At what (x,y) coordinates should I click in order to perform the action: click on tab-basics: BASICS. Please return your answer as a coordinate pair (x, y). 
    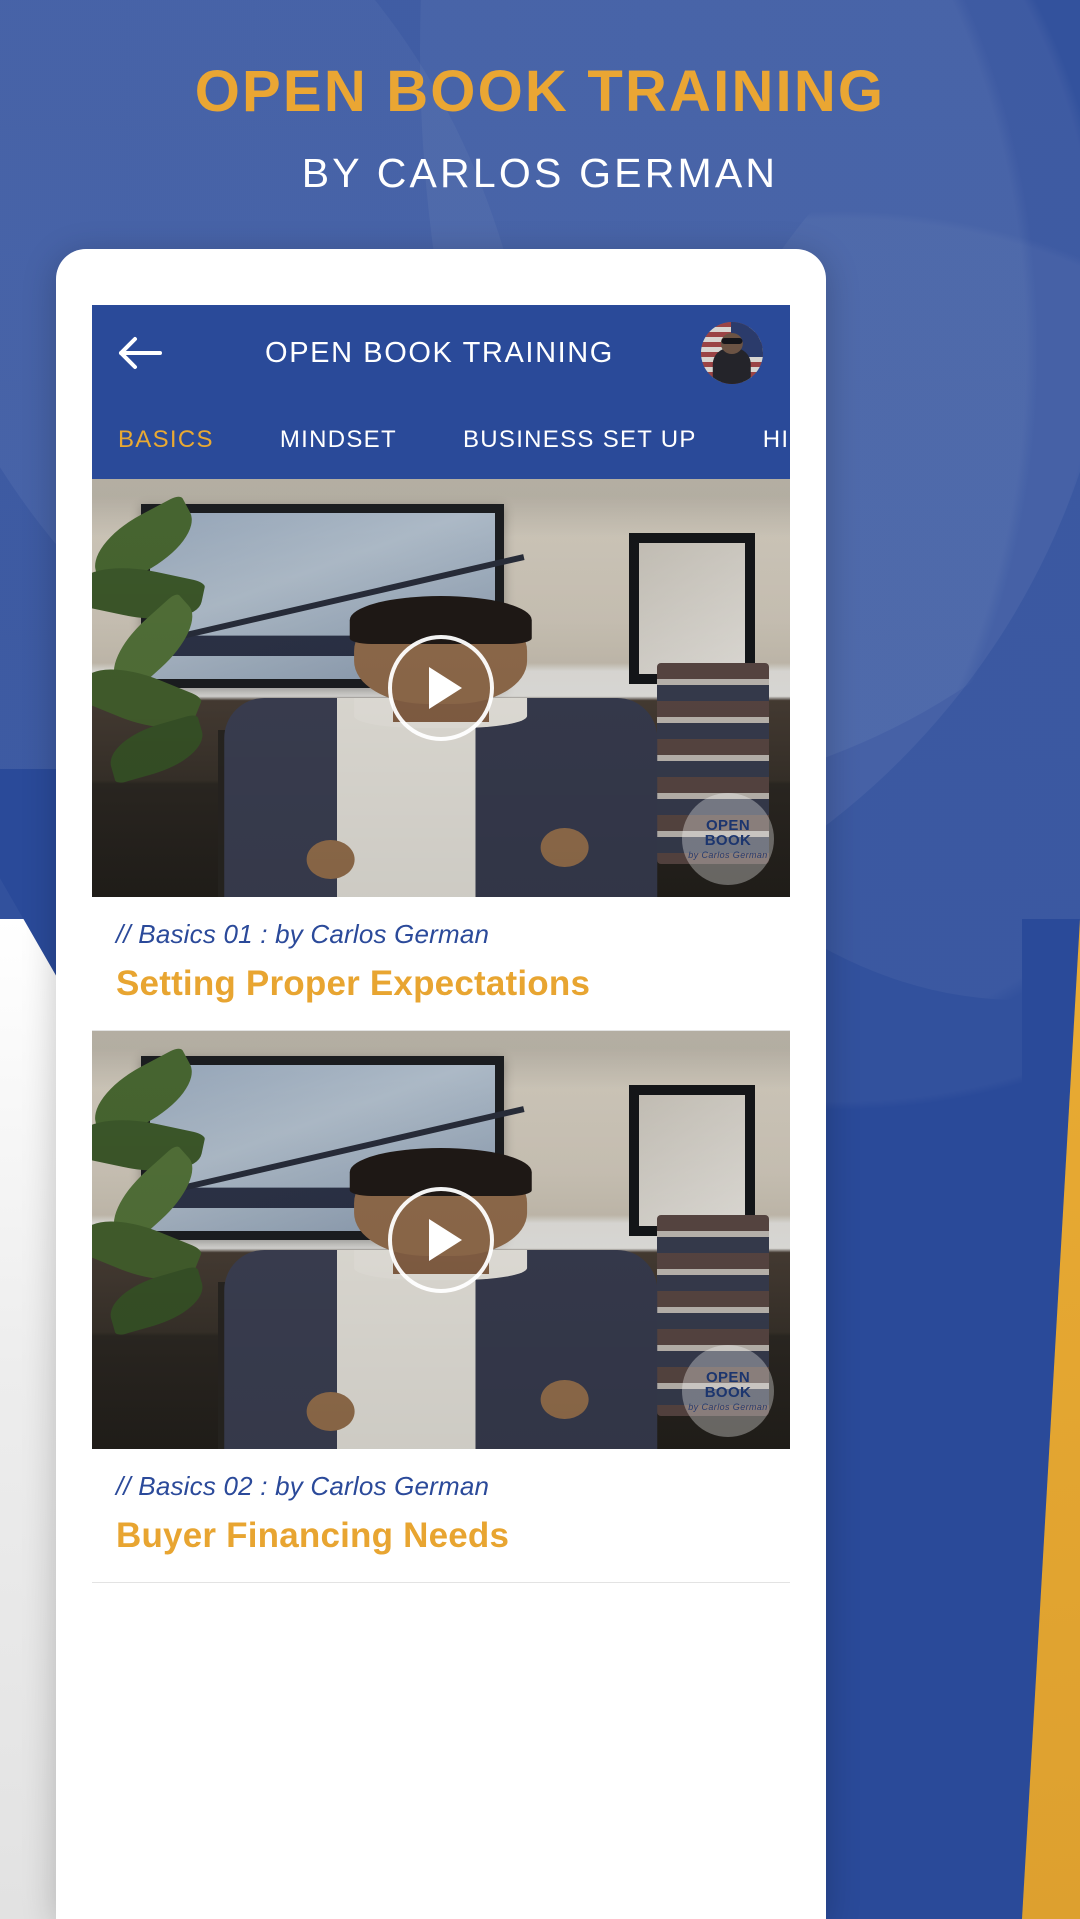
    Looking at the image, I should click on (166, 440).